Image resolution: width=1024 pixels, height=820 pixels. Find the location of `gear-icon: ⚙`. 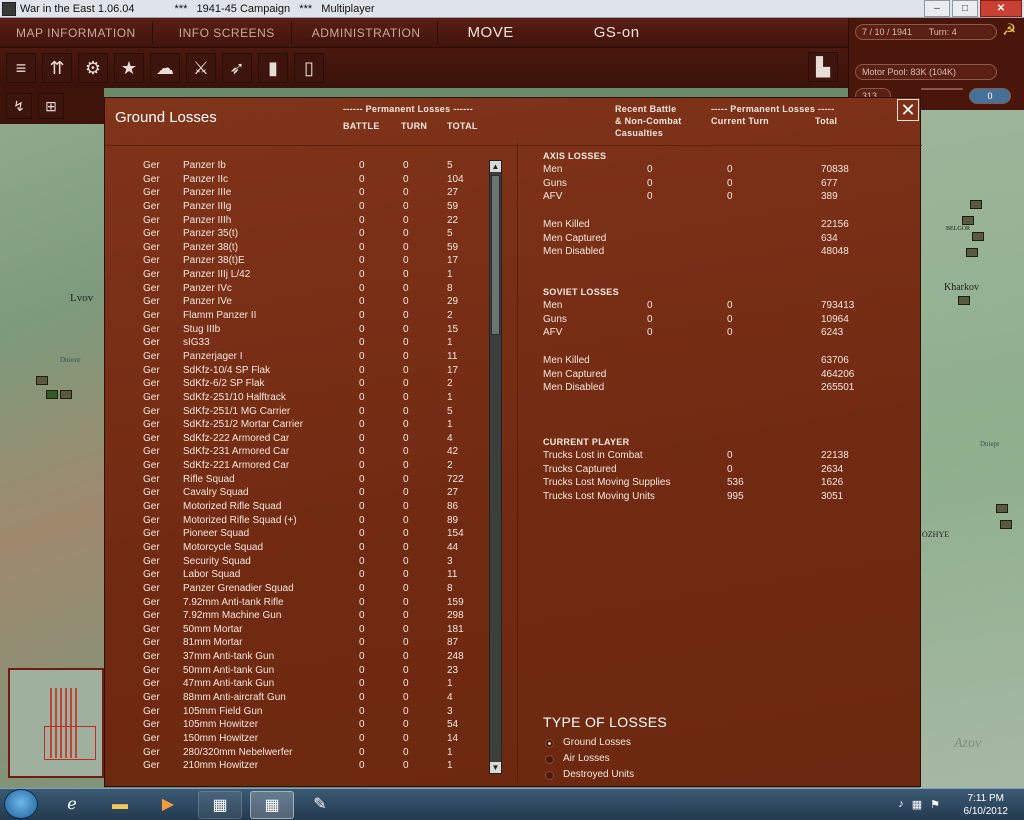

gear-icon: ⚙ is located at coordinates (93, 68).